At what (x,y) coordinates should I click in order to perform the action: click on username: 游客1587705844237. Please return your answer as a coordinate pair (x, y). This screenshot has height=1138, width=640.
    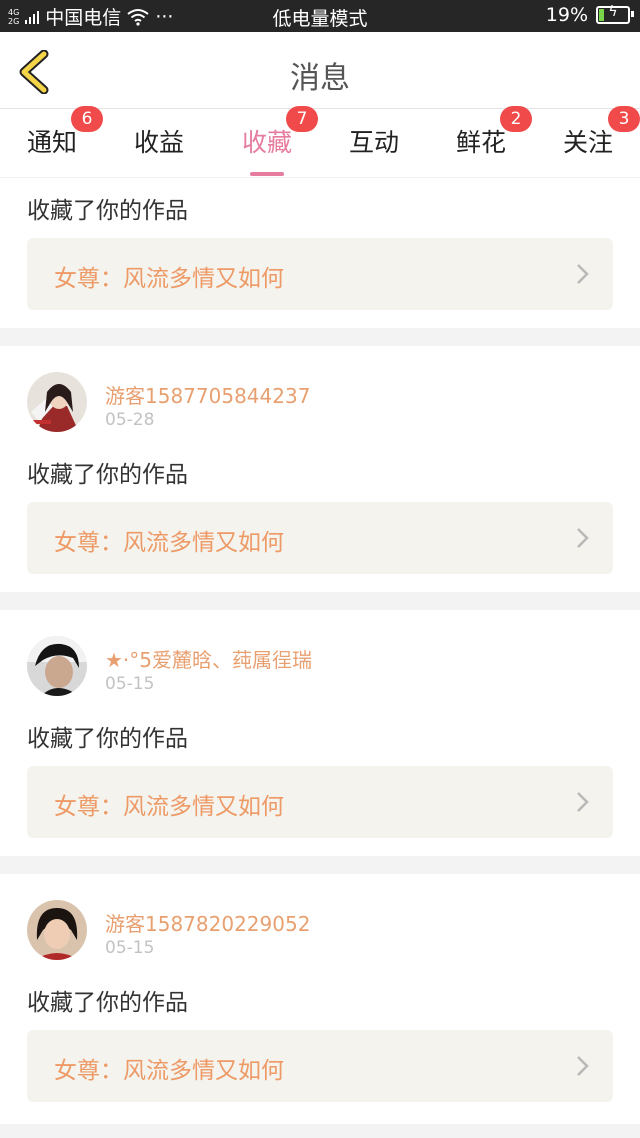
    Looking at the image, I should click on (207, 394).